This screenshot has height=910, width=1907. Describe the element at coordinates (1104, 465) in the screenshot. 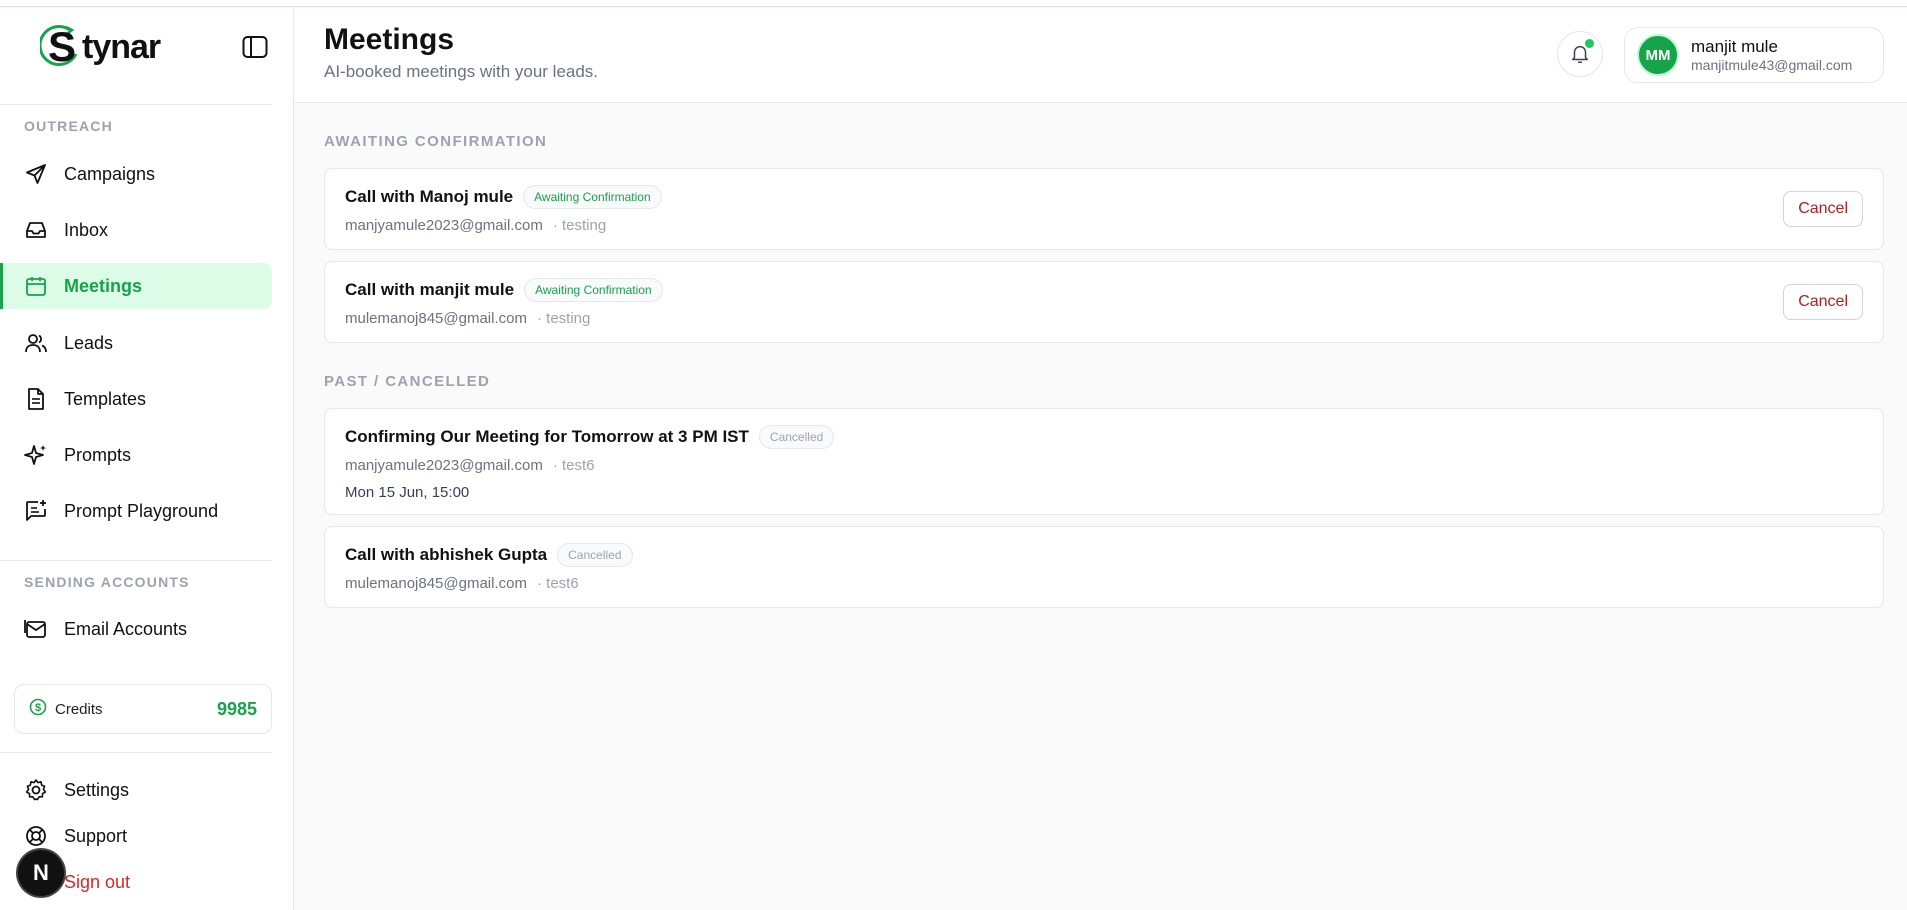

I see `meeting-meta: manjyamule2023@gmail.com · test6` at that location.